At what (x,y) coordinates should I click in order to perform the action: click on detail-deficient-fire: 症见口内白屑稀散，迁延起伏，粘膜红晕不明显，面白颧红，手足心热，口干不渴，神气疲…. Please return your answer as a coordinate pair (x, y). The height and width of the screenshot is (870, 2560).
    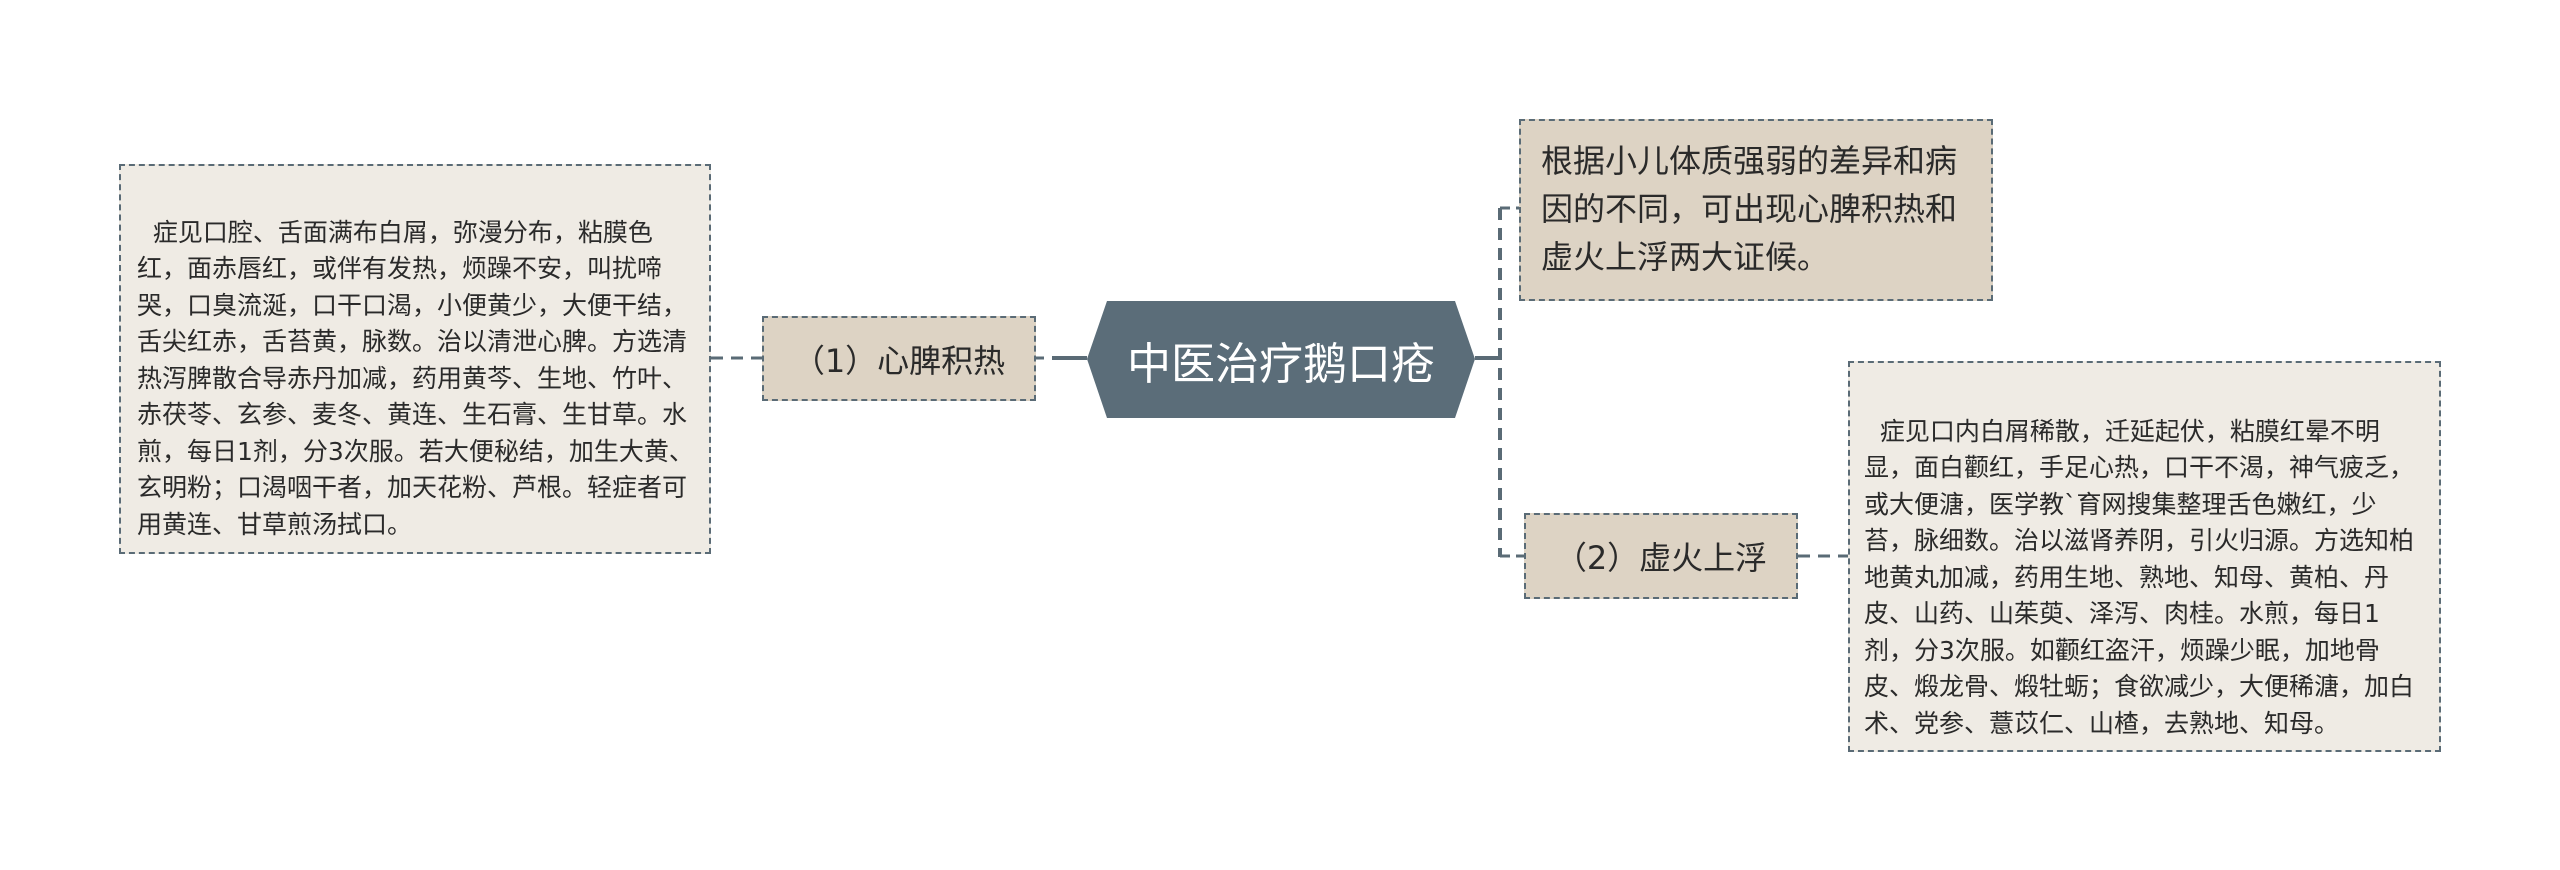
    Looking at the image, I should click on (2144, 556).